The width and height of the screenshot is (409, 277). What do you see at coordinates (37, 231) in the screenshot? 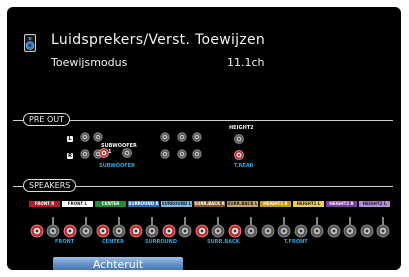
I see `speaker-post-0-plus` at bounding box center [37, 231].